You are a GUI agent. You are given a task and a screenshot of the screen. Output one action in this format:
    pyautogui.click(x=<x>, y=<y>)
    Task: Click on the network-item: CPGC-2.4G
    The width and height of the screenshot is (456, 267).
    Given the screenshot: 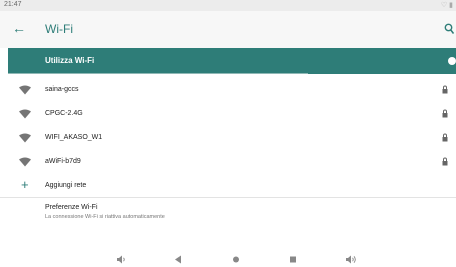 What is the action you would take?
    pyautogui.click(x=228, y=114)
    